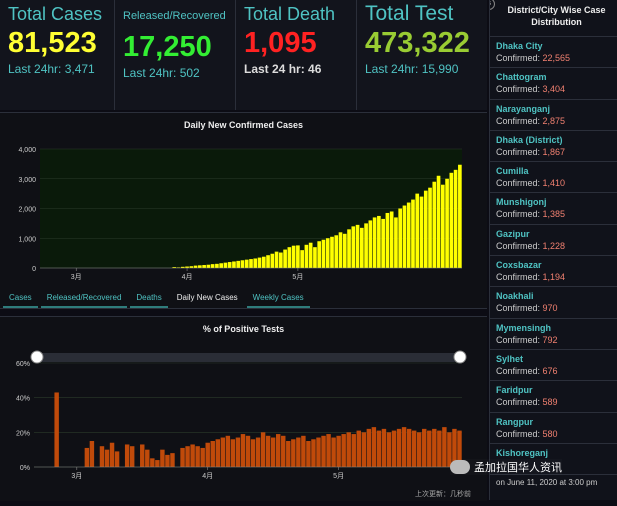  What do you see at coordinates (37, 357) in the screenshot?
I see `range-handle-left` at bounding box center [37, 357].